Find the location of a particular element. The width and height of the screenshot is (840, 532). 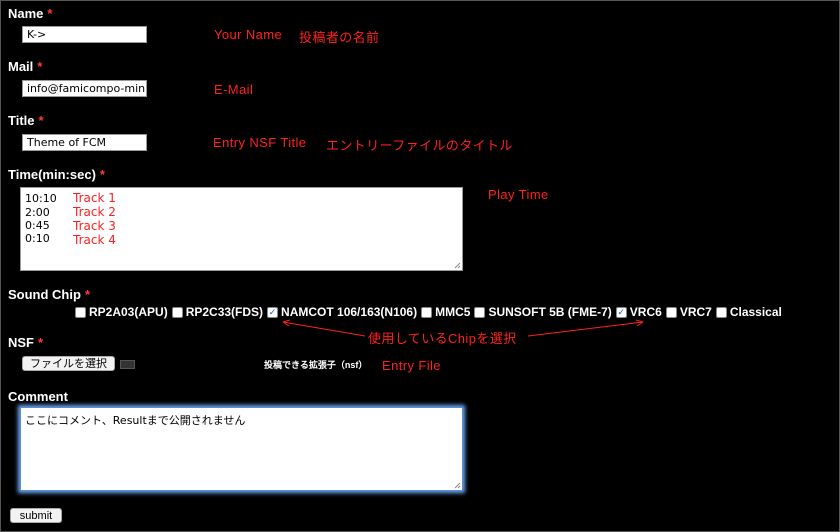

comment-label: Comment is located at coordinates (38, 396).